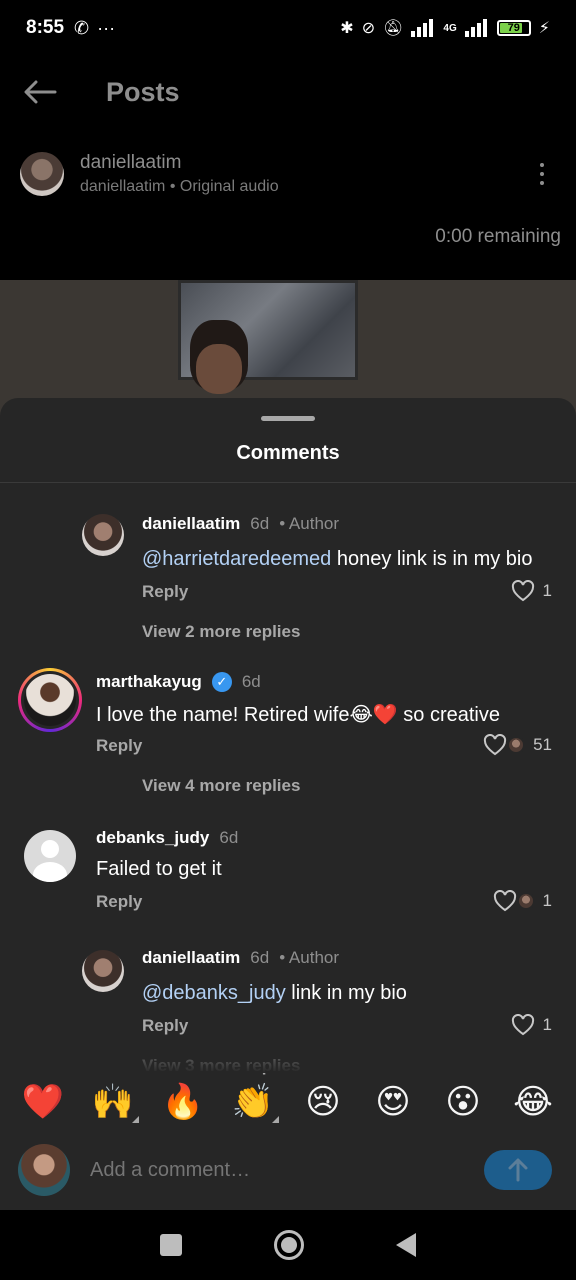  I want to click on status-time: 8:55, so click(45, 27).